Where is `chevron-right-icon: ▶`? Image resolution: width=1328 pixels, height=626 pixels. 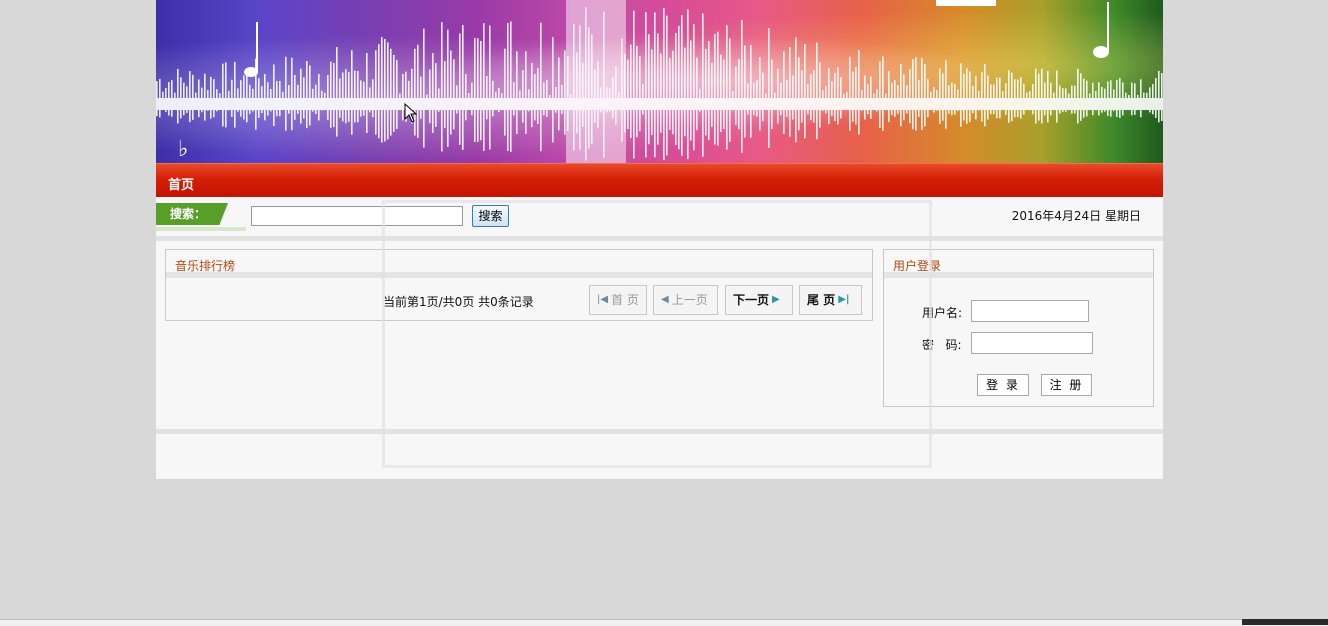
chevron-right-icon: ▶ is located at coordinates (776, 299).